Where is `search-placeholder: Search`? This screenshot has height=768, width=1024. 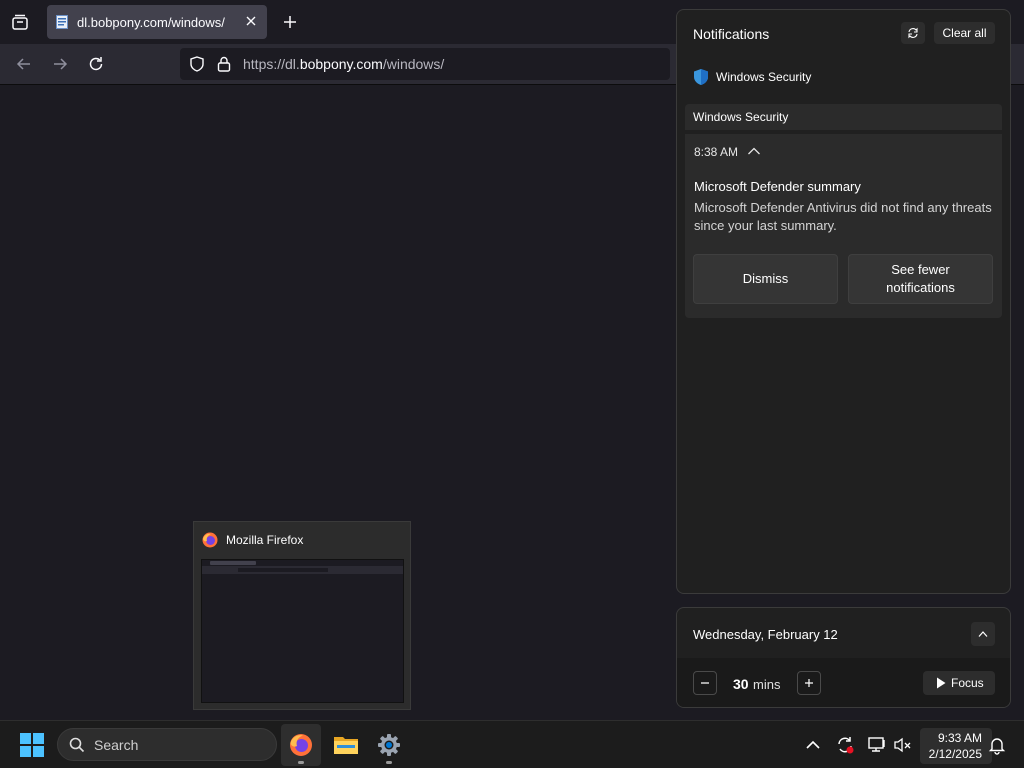 search-placeholder: Search is located at coordinates (116, 745).